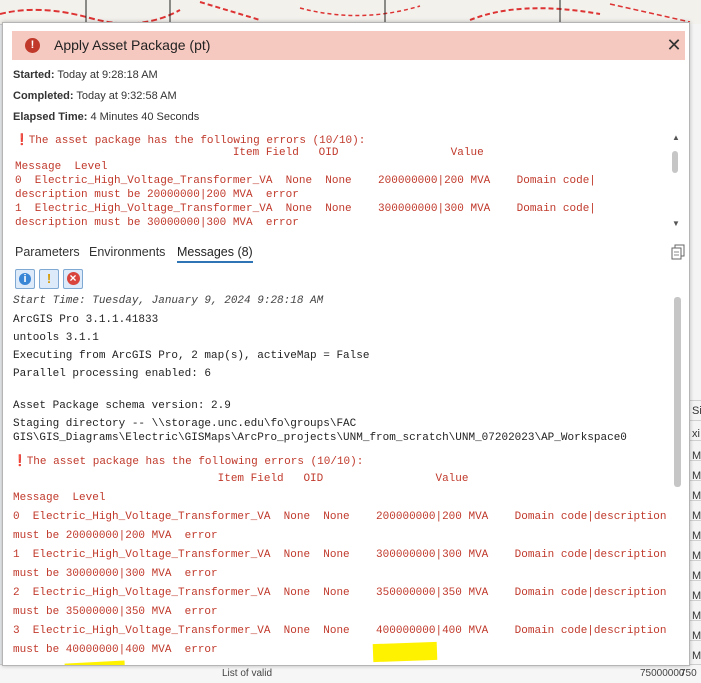  Describe the element at coordinates (34, 75) in the screenshot. I see `started-label: Started:` at that location.